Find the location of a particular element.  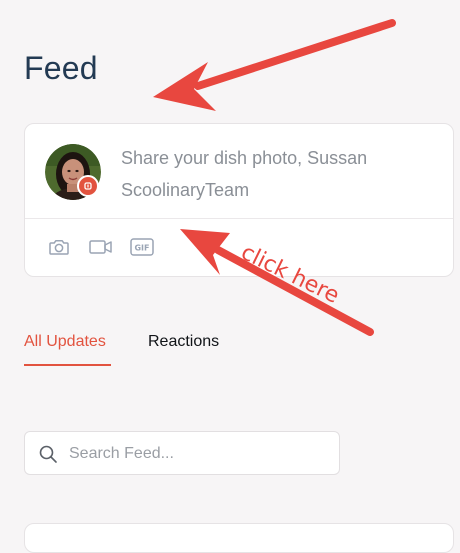

avatar-badge is located at coordinates (88, 186).